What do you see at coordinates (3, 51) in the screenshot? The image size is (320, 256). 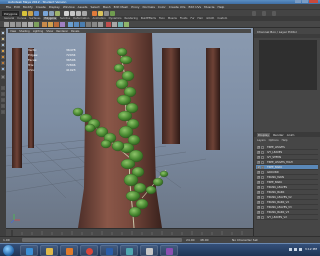 I see `move-tool-icon` at bounding box center [3, 51].